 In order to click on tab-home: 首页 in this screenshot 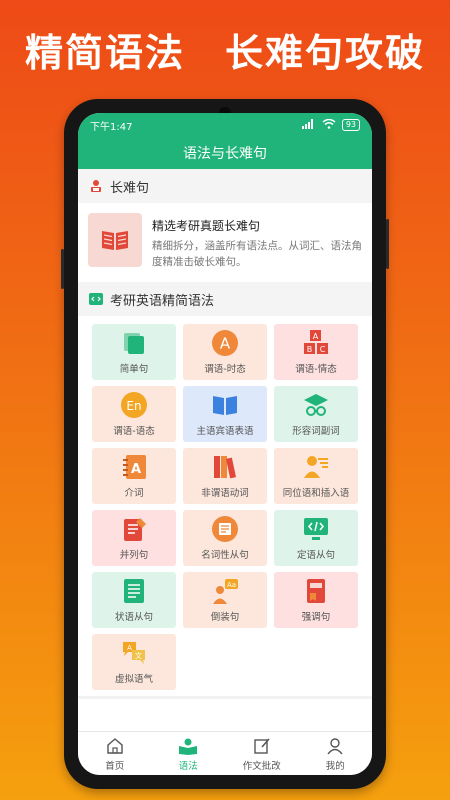, I will do `click(115, 753)`.